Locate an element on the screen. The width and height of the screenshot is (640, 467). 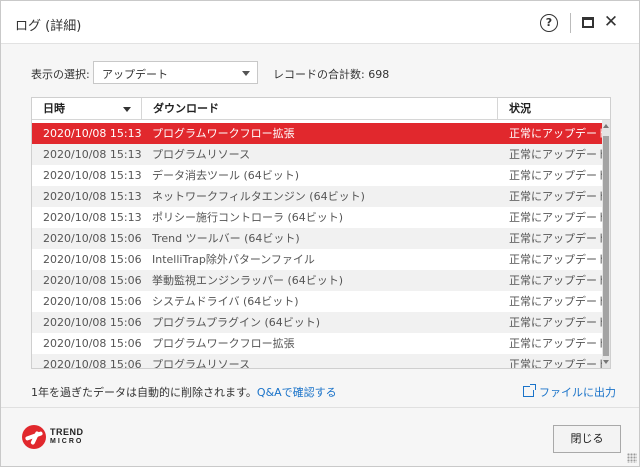
external-link-icon is located at coordinates (529, 390).